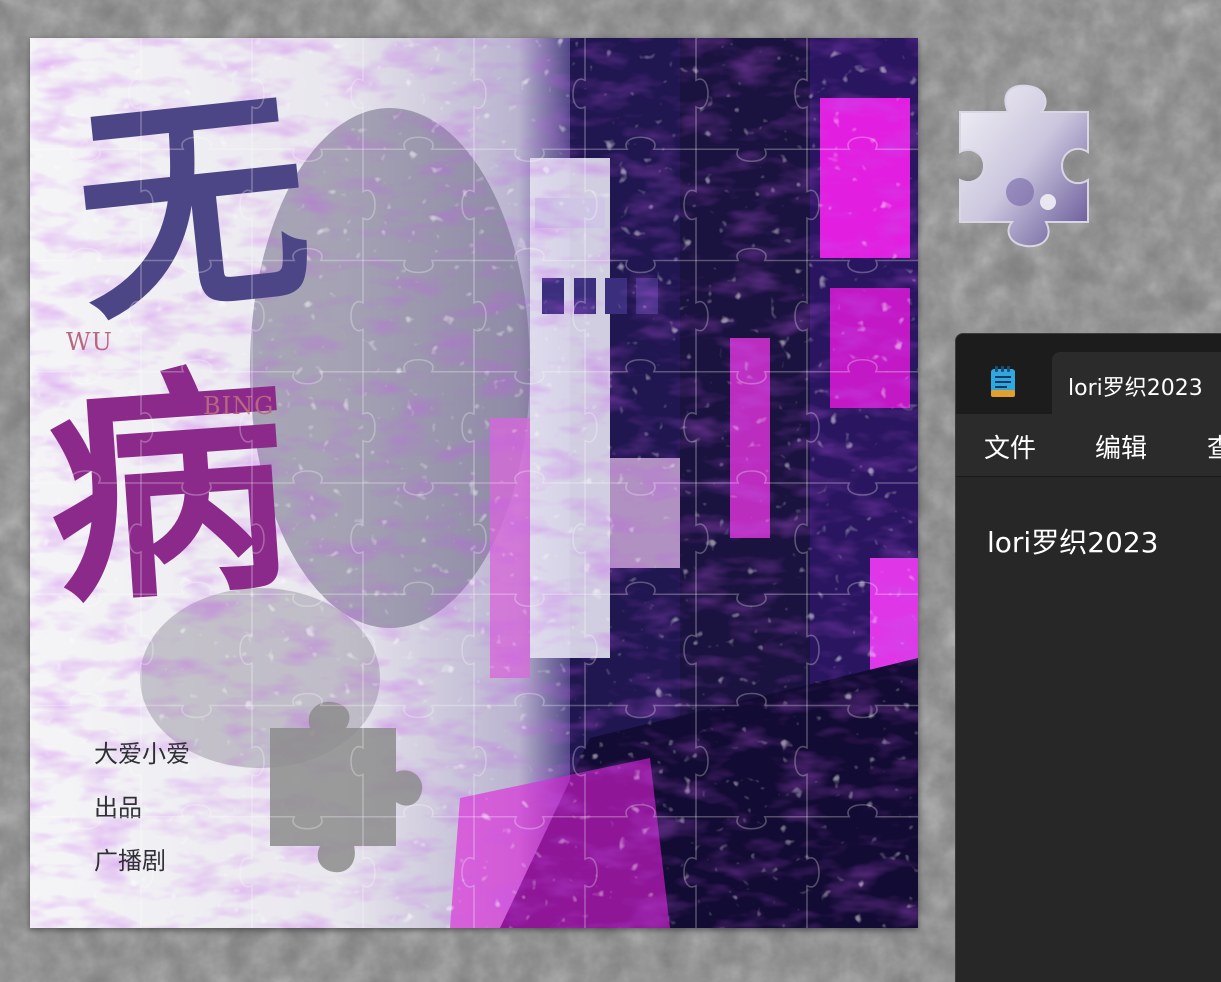 This screenshot has height=982, width=1221. Describe the element at coordinates (1072, 541) in the screenshot. I see `notepad-text-content: lori罗织2023` at that location.